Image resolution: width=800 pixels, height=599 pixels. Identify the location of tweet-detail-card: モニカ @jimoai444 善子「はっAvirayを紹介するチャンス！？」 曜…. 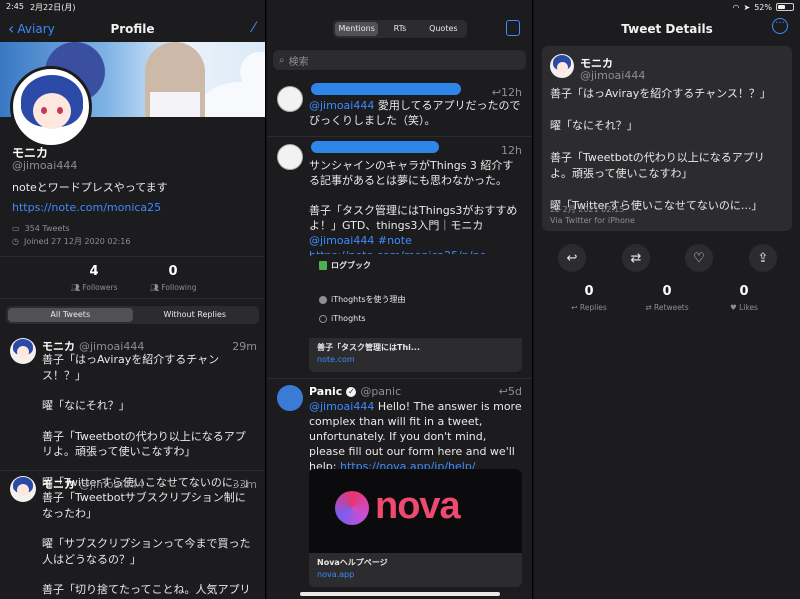
(667, 138).